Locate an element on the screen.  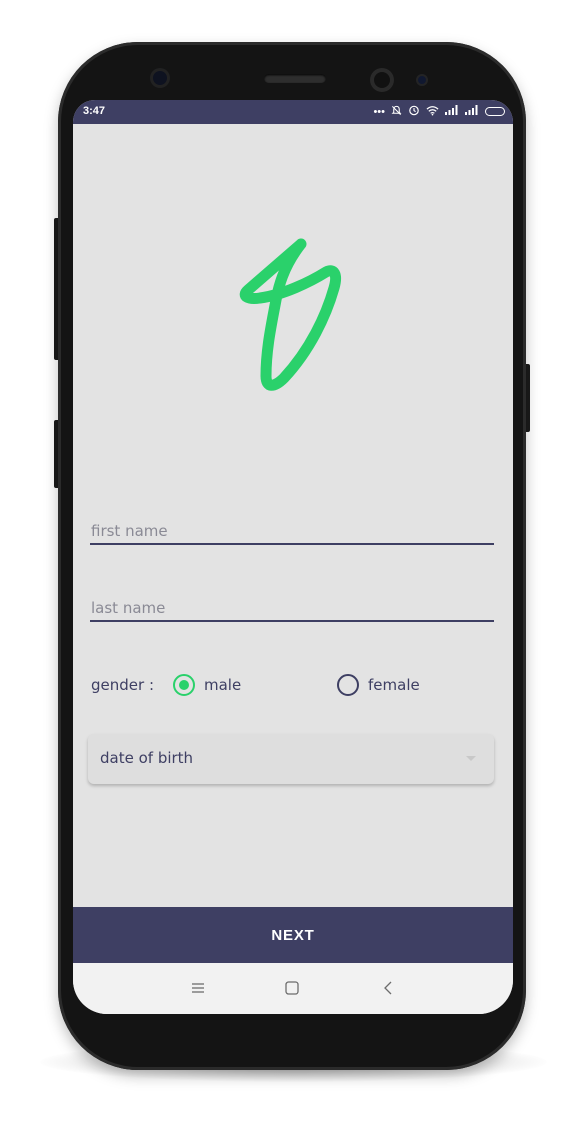
status-bar: 3:47 ••• is located at coordinates (293, 112).